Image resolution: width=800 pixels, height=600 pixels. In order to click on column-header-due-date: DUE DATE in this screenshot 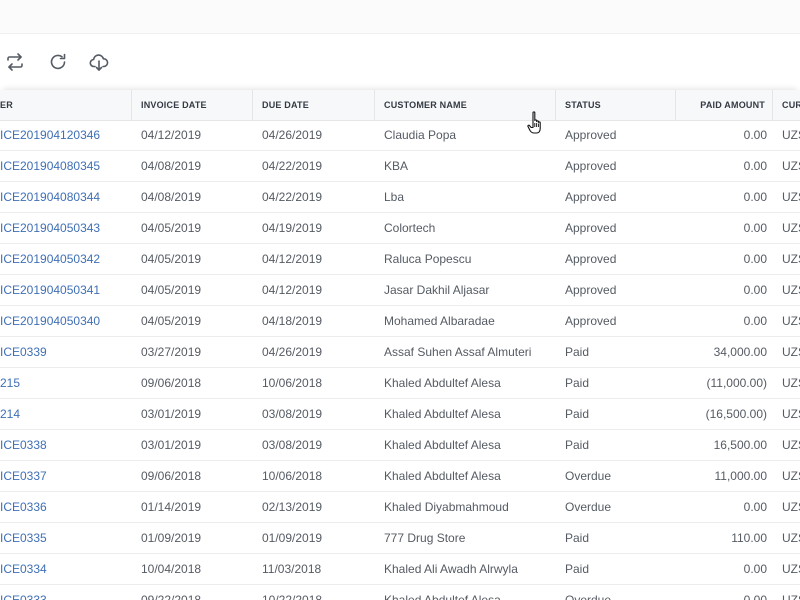, I will do `click(314, 105)`.